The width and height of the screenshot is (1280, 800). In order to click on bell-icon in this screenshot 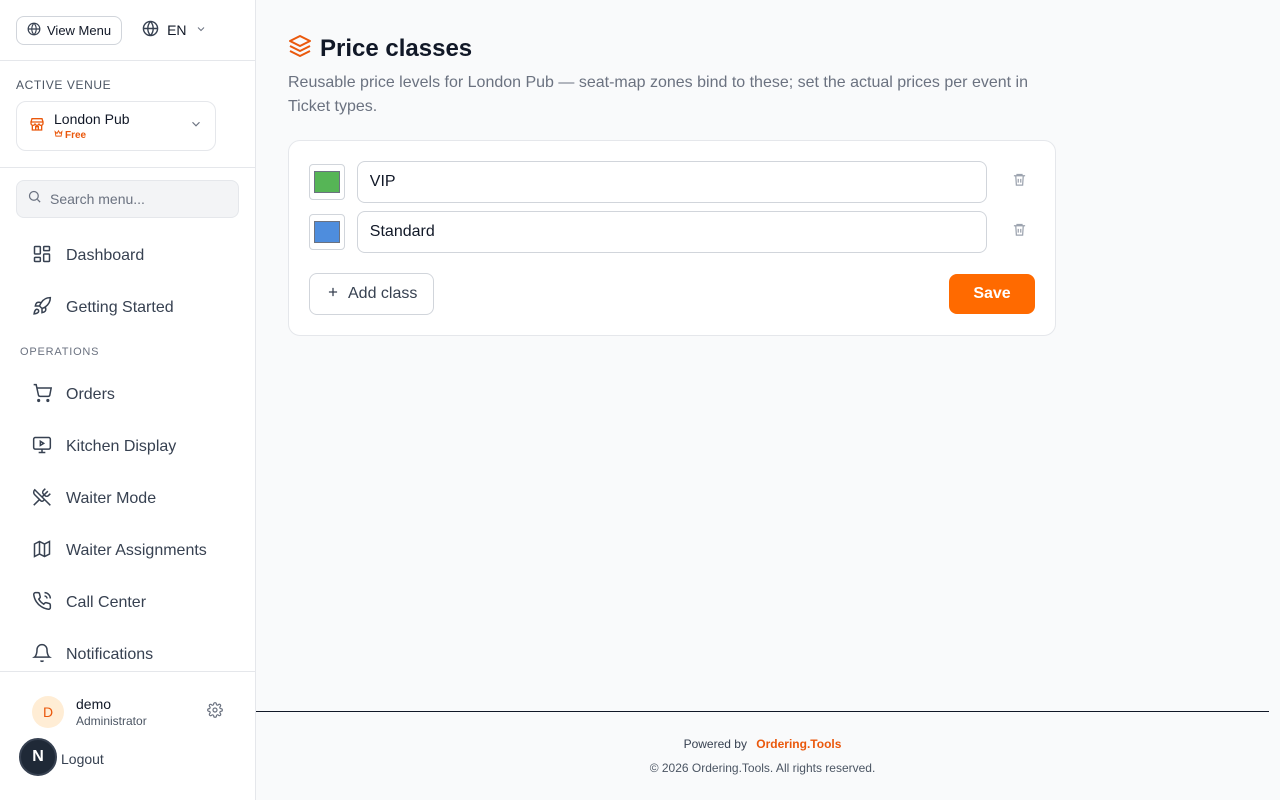, I will do `click(42, 655)`.